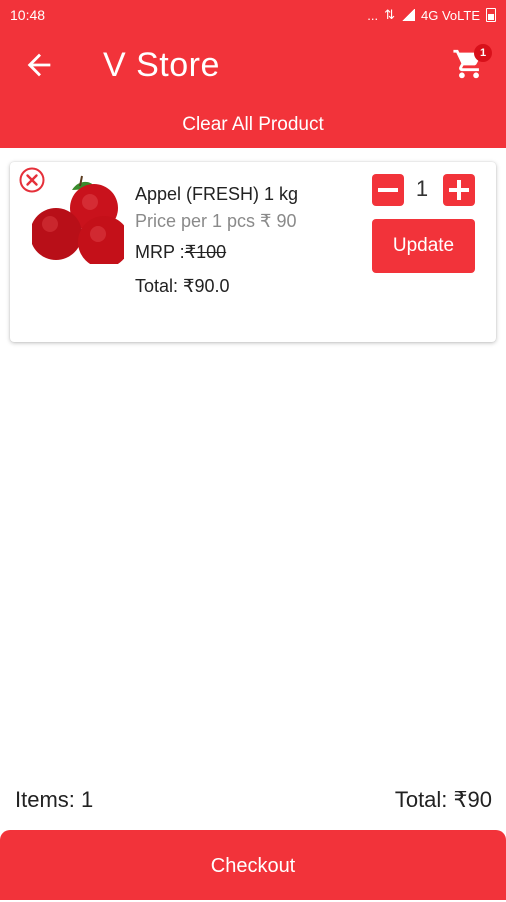 The height and width of the screenshot is (902, 506). Describe the element at coordinates (422, 188) in the screenshot. I see `quantity-value: 1` at that location.